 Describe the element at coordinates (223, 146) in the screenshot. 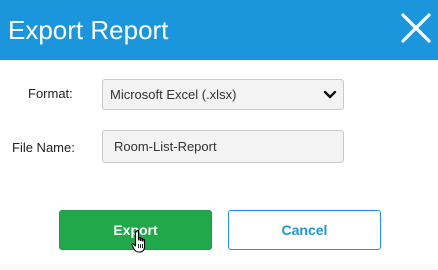

I see `filename-input: Room-List-Report` at that location.